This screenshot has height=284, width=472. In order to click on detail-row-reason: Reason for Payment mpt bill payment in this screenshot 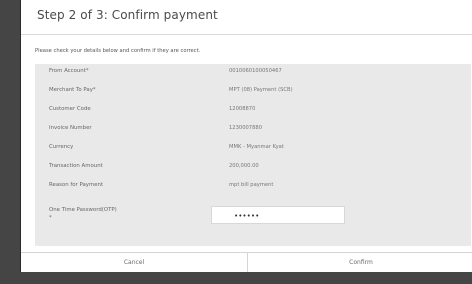, I will do `click(253, 188)`.